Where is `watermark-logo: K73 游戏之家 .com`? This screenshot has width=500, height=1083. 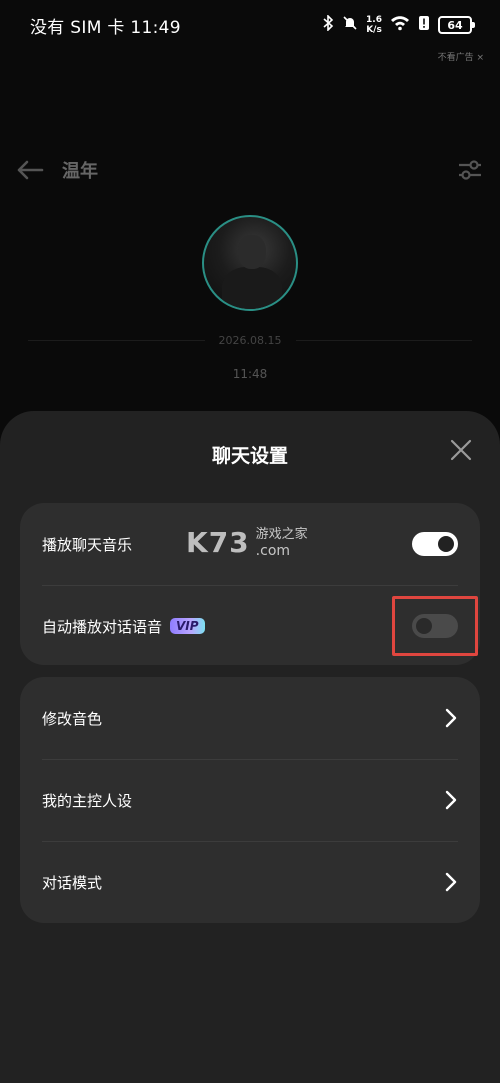 watermark-logo: K73 游戏之家 .com is located at coordinates (247, 542).